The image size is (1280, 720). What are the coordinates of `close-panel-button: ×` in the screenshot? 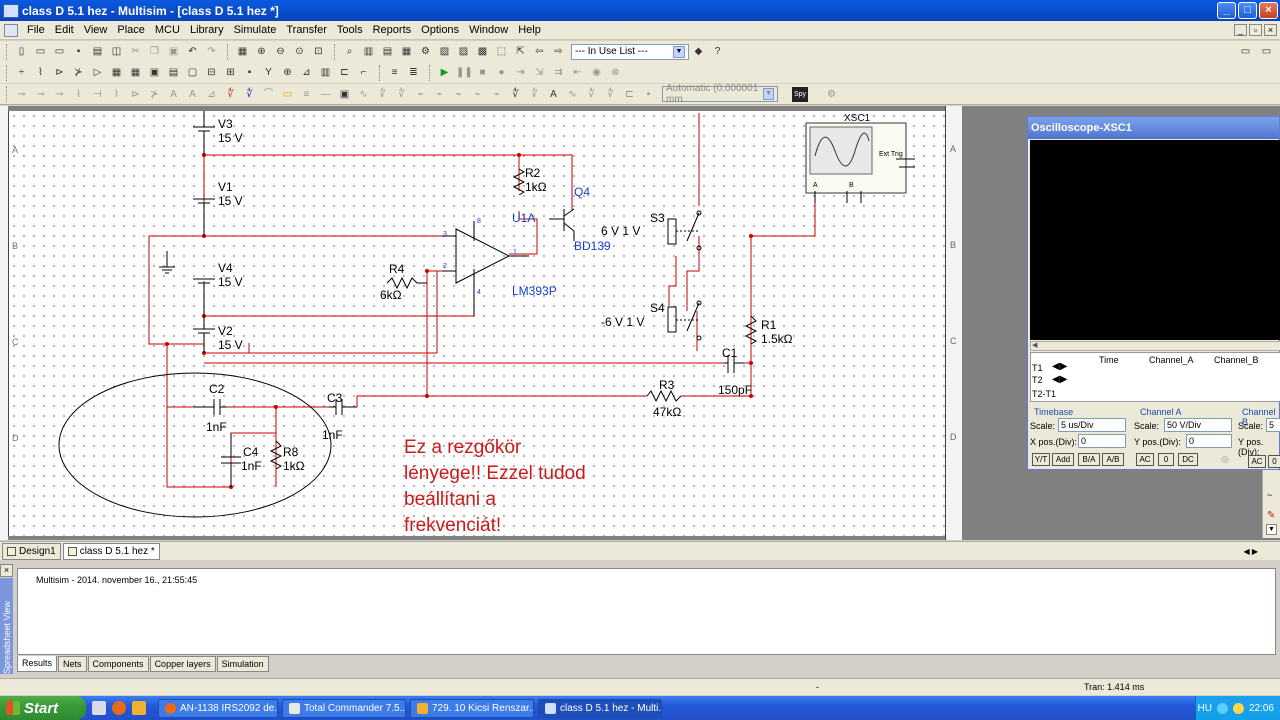 It's located at (6, 570).